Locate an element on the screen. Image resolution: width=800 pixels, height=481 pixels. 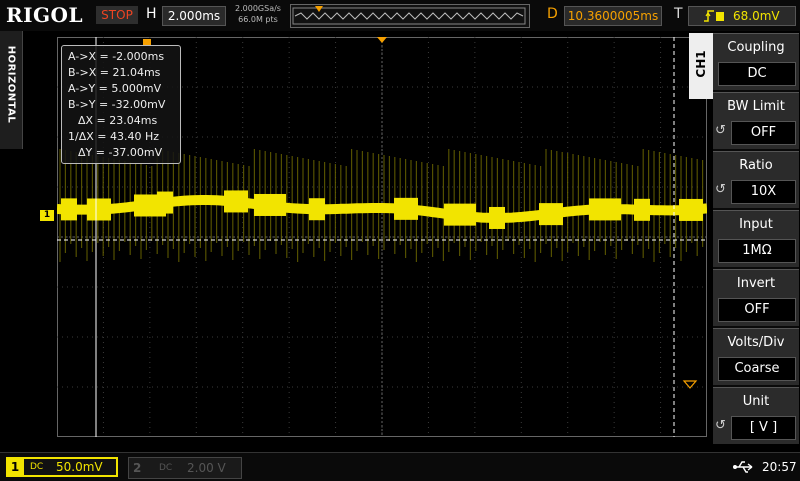
ch1-number: 1 is located at coordinates (15, 467).